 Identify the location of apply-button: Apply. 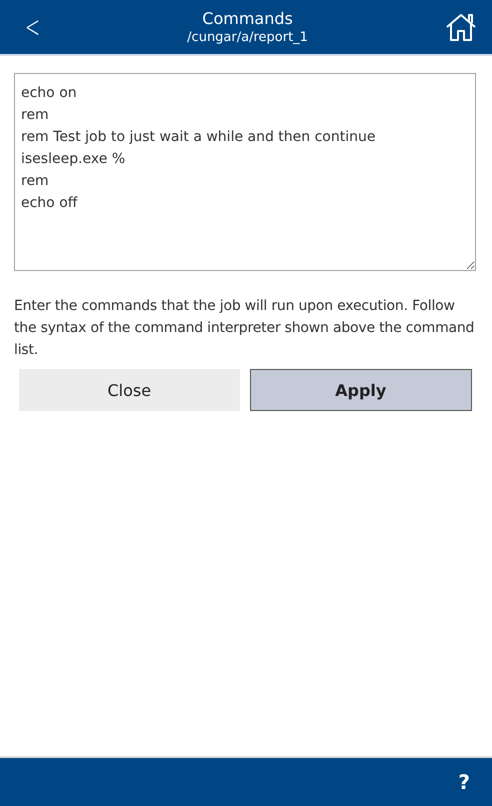
(361, 390).